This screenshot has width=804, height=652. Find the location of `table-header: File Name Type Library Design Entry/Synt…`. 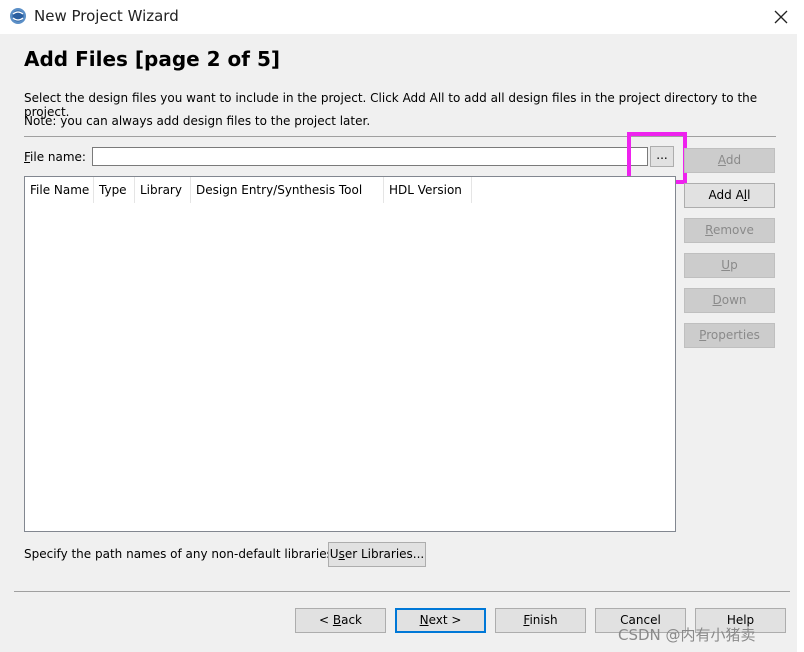

table-header: File Name Type Library Design Entry/Synt… is located at coordinates (248, 190).